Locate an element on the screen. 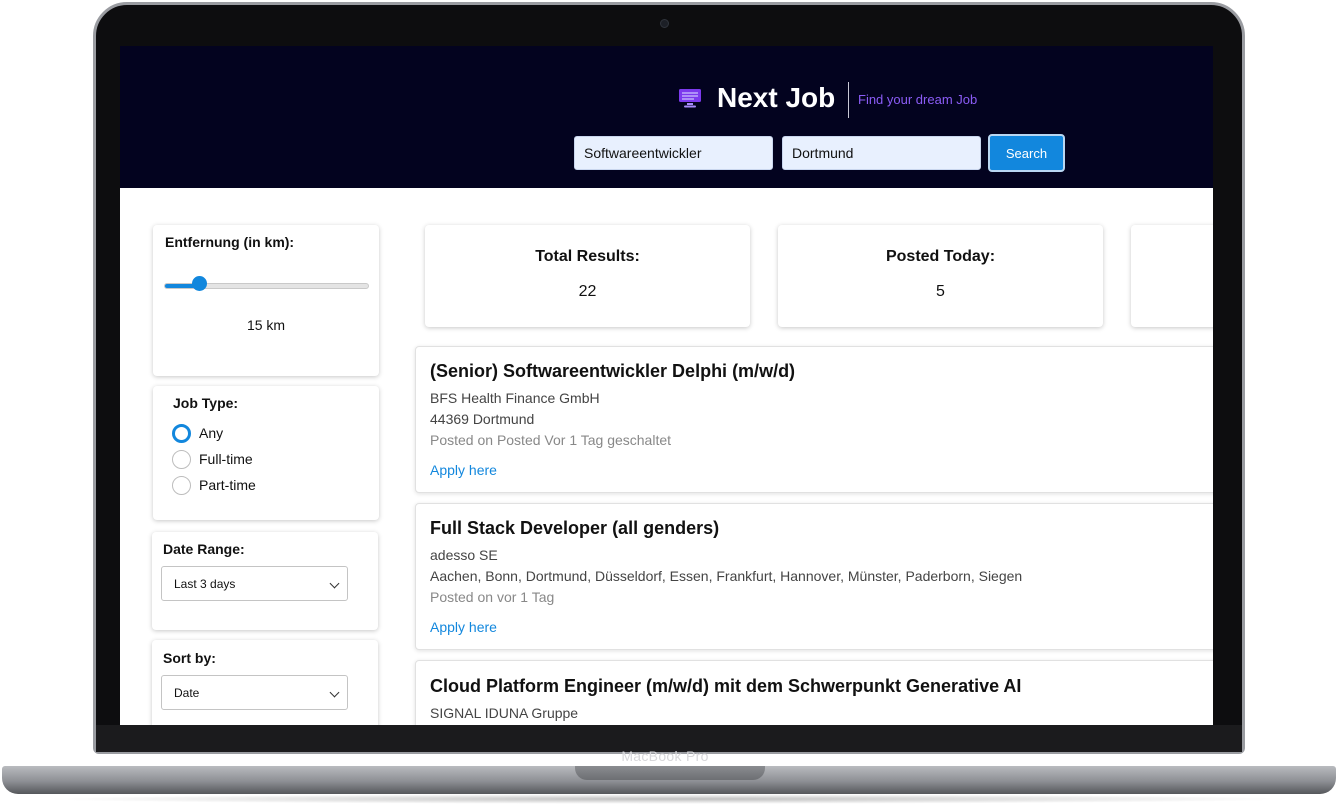 This screenshot has width=1338, height=806. date-range-selected-value: Last 3 days is located at coordinates (205, 583).